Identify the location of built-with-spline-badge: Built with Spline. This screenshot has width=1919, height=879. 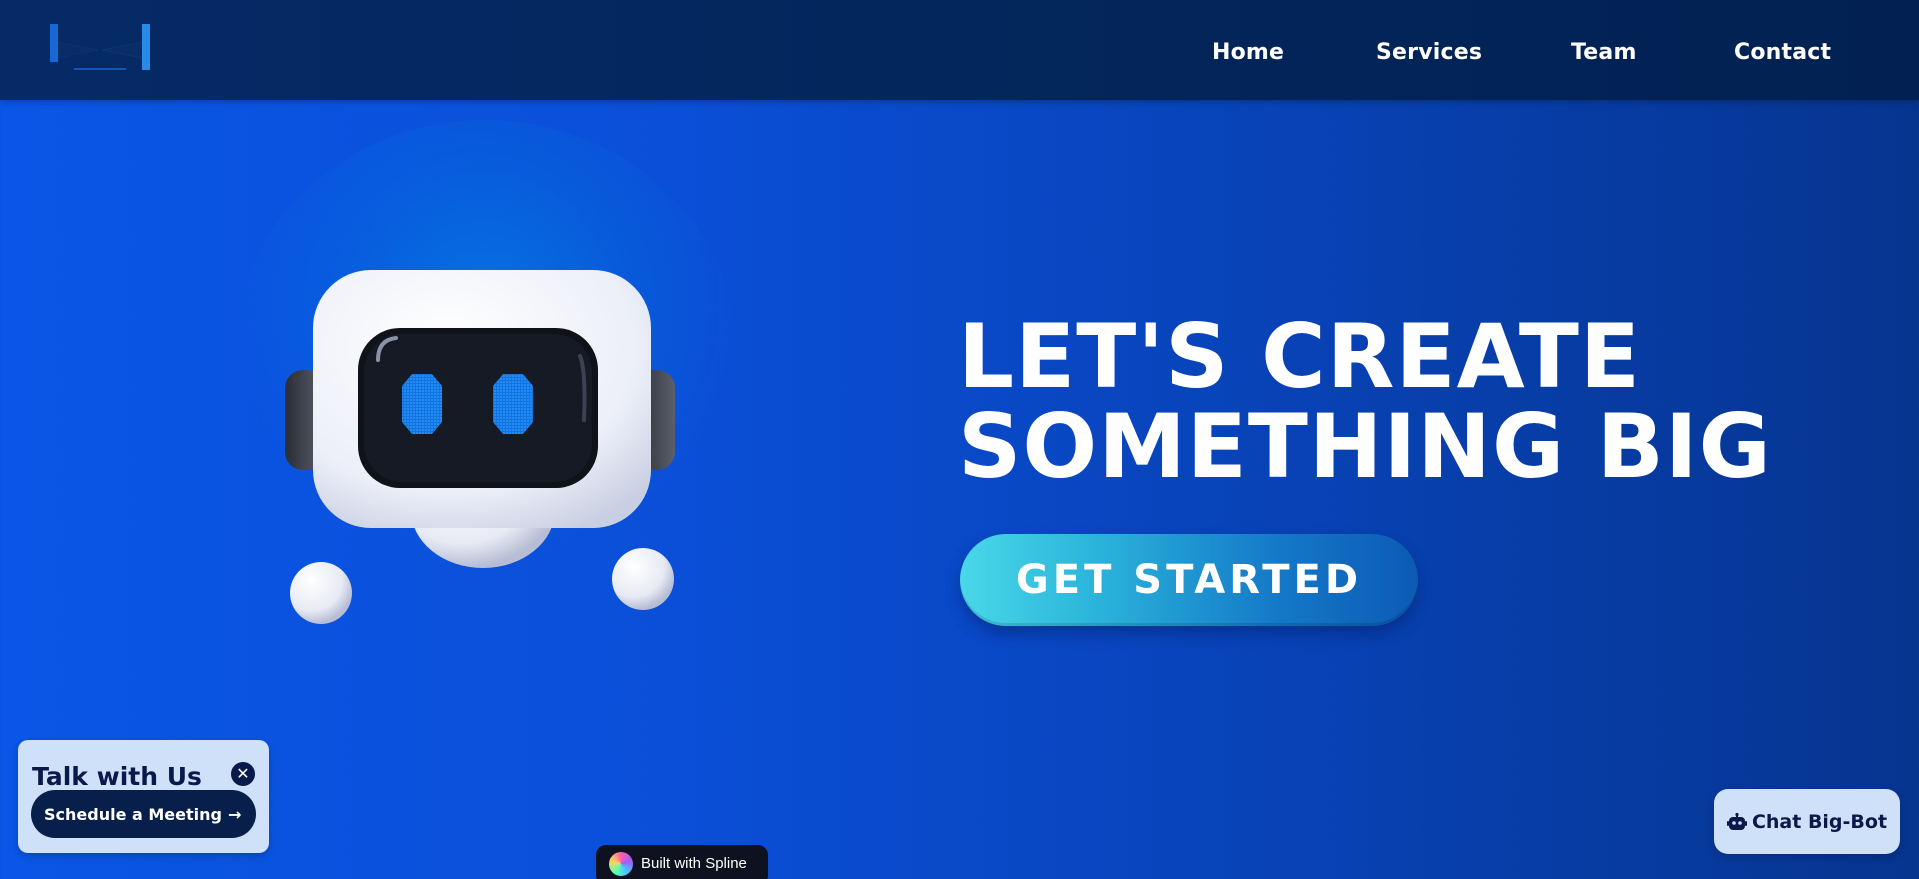
(682, 862).